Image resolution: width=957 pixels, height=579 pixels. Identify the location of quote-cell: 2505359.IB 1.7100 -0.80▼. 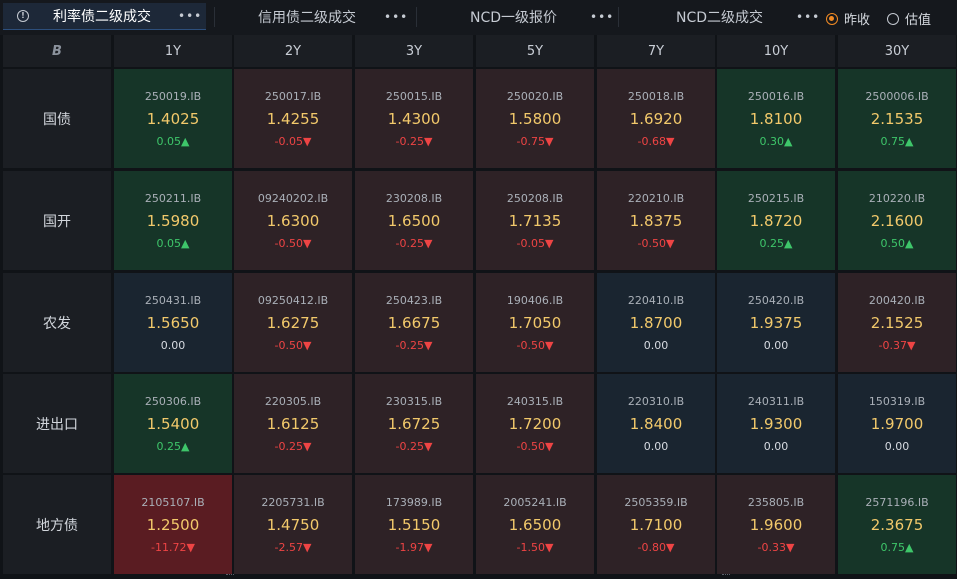
(656, 524).